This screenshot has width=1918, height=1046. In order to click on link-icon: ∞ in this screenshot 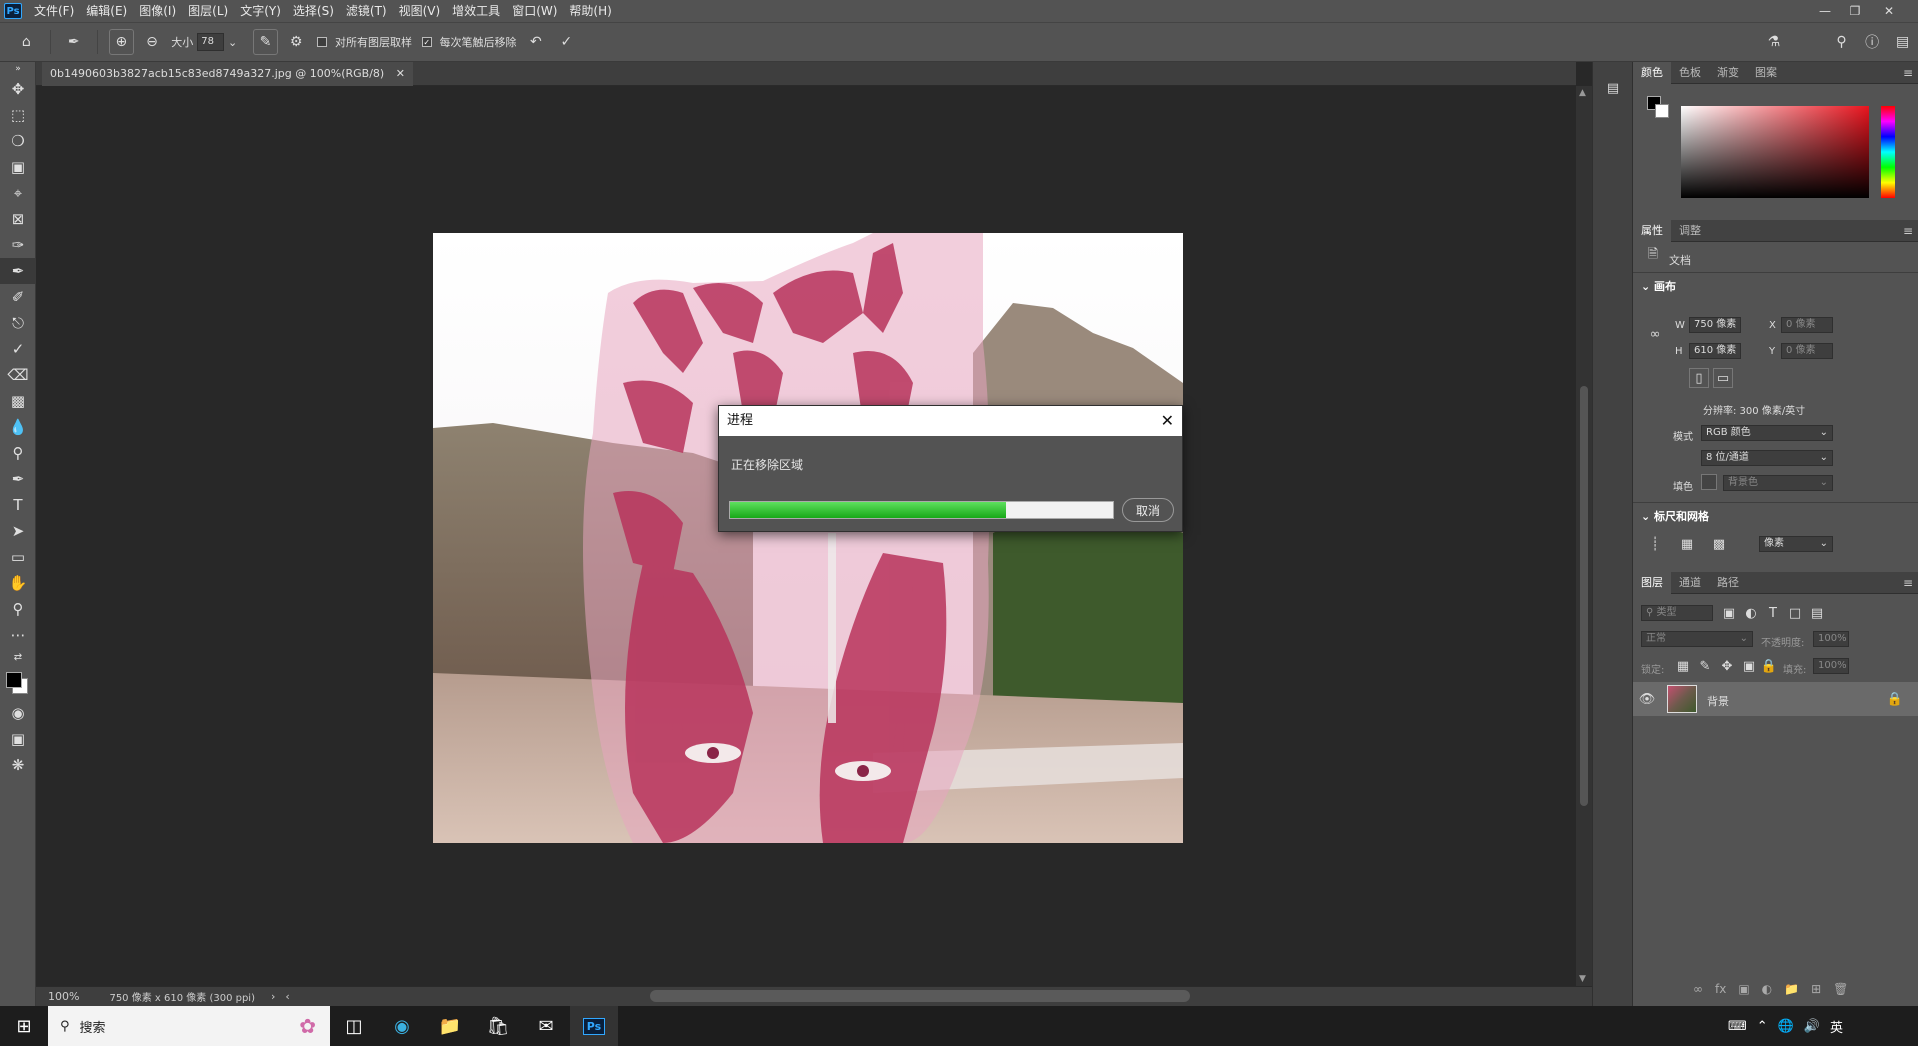, I will do `click(1655, 334)`.